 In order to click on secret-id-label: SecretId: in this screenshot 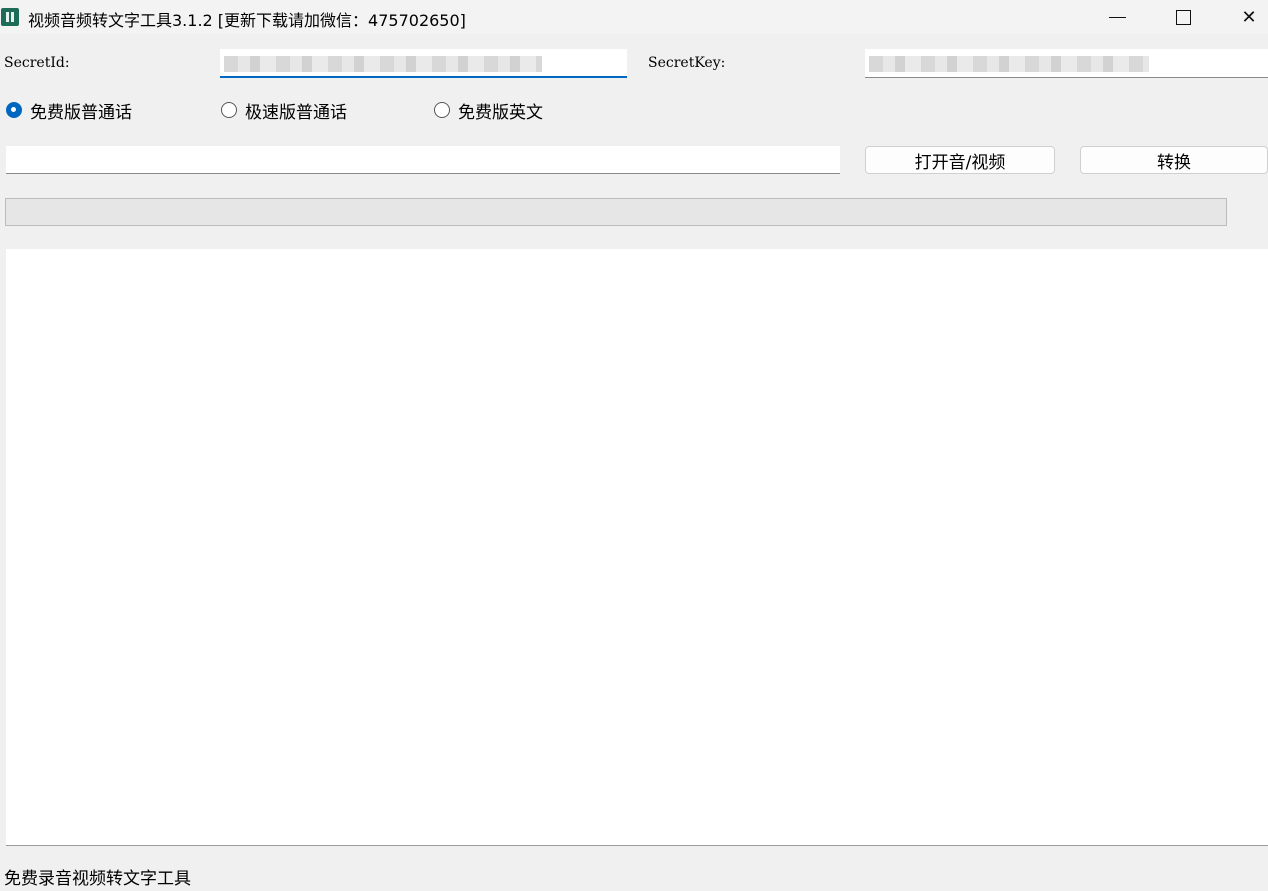, I will do `click(37, 63)`.